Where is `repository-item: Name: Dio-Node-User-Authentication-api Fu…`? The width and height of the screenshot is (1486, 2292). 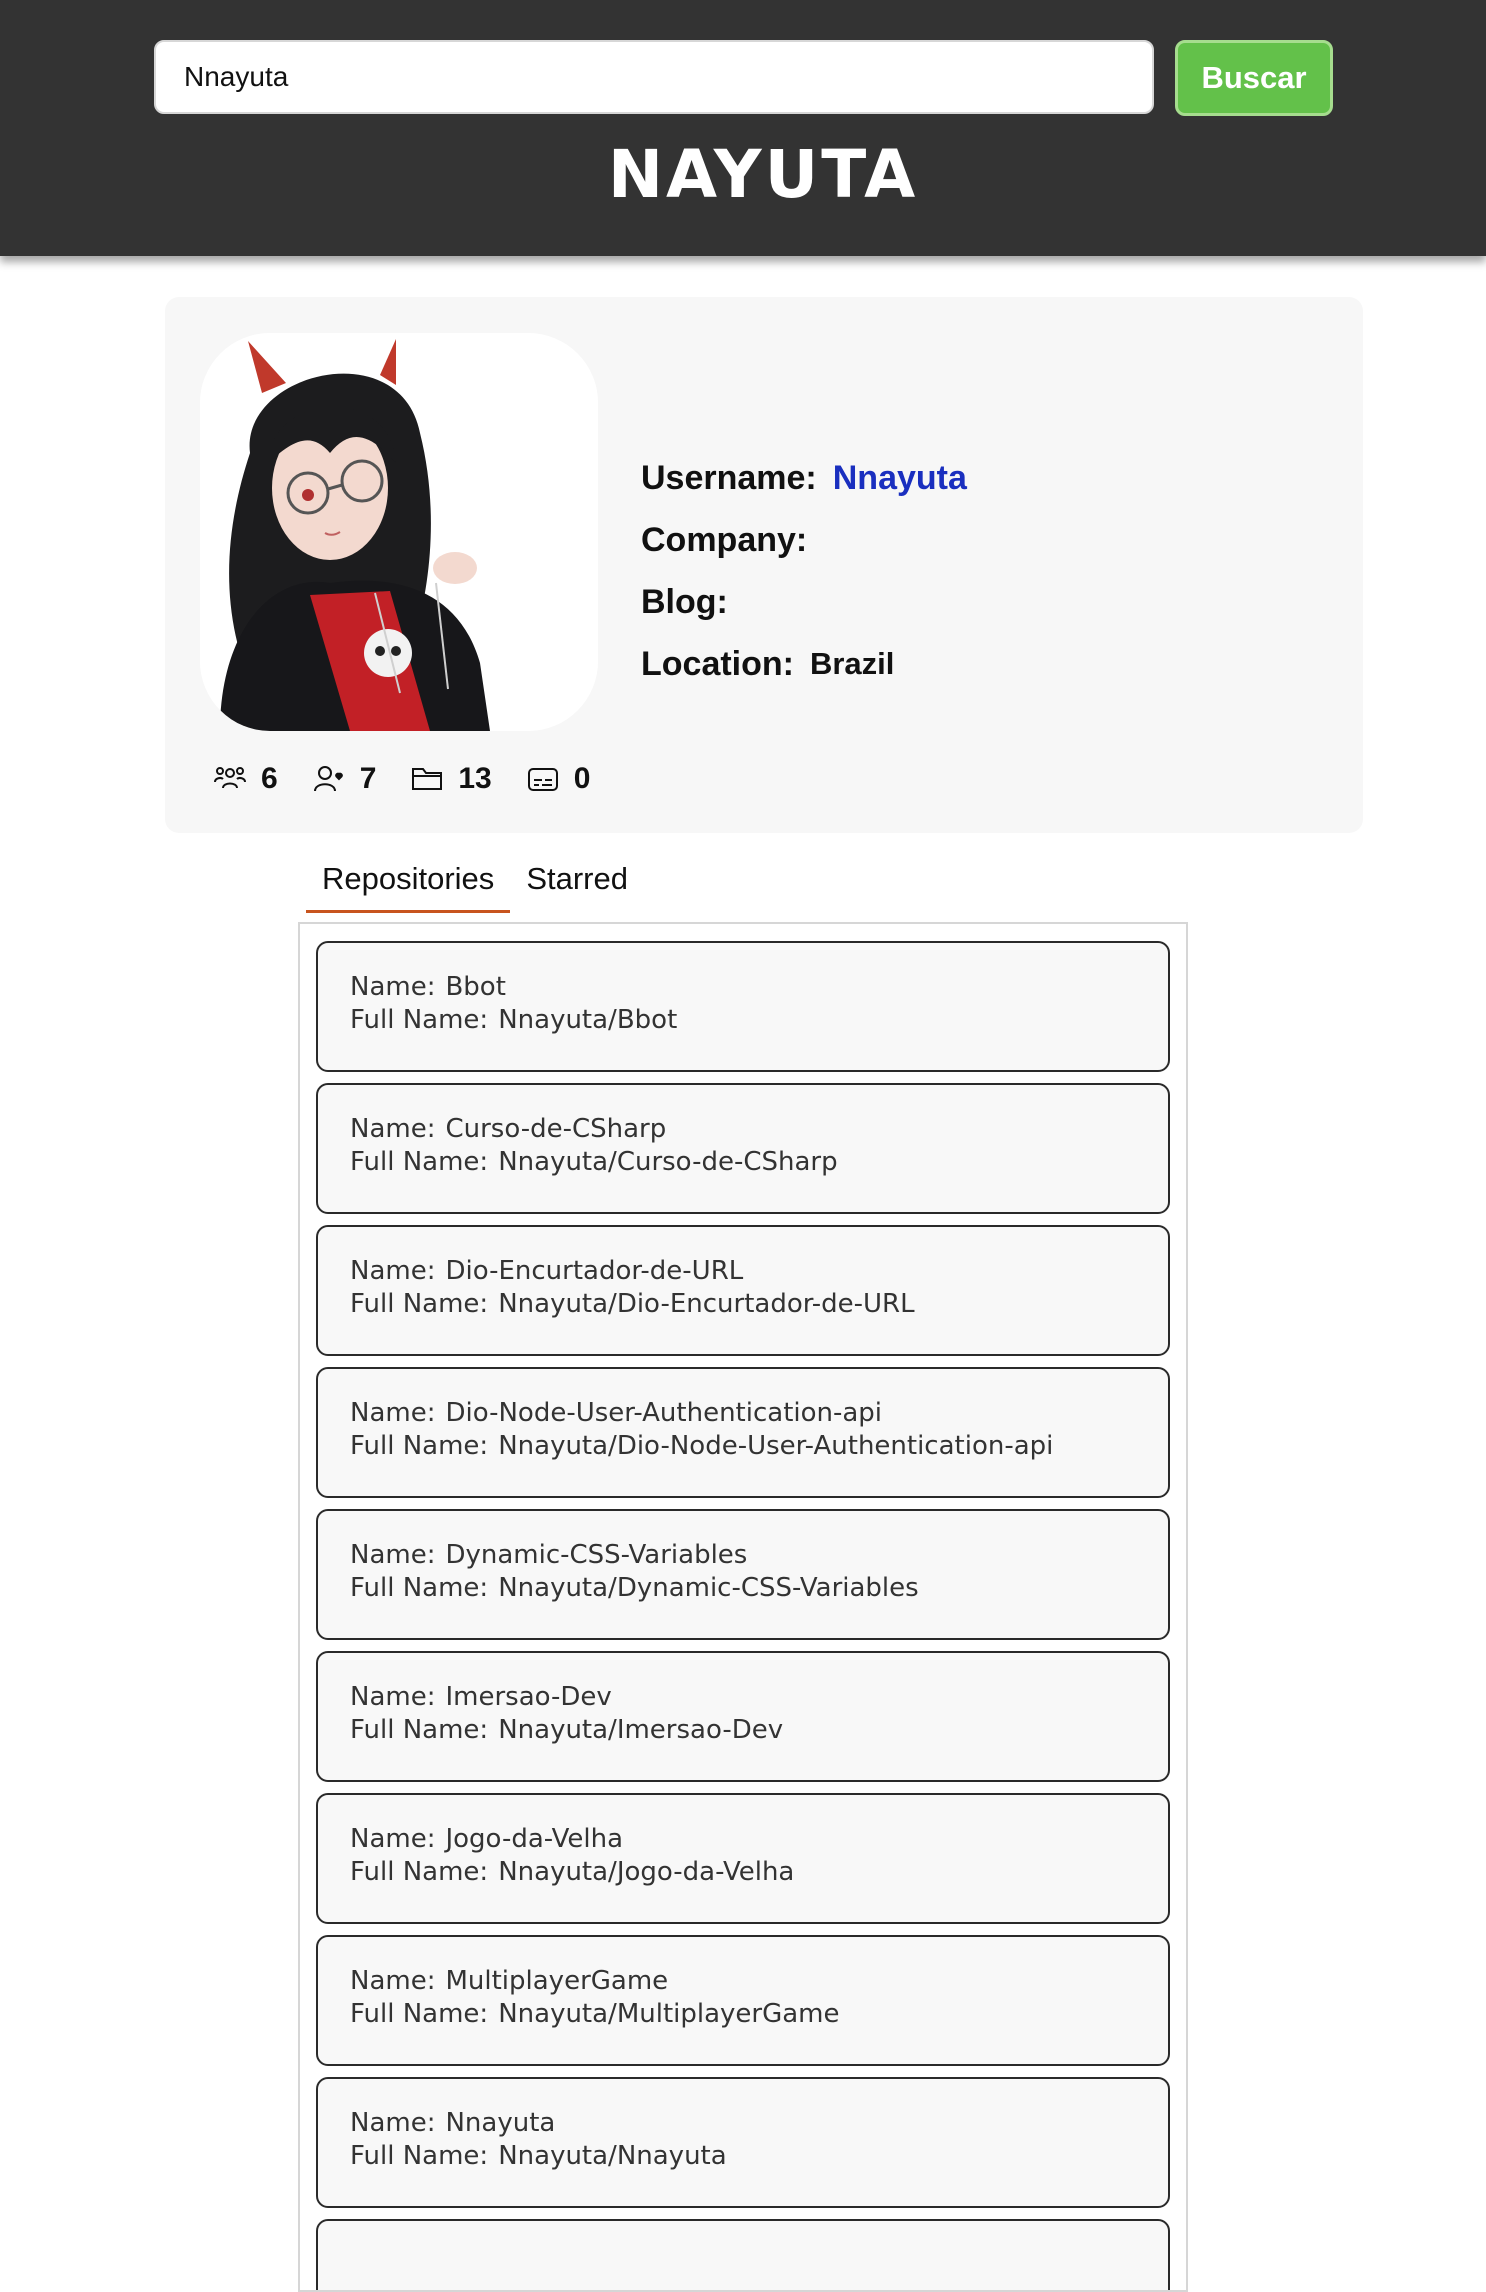
repository-item: Name: Dio-Node-User-Authentication-api Fu… is located at coordinates (743, 1432).